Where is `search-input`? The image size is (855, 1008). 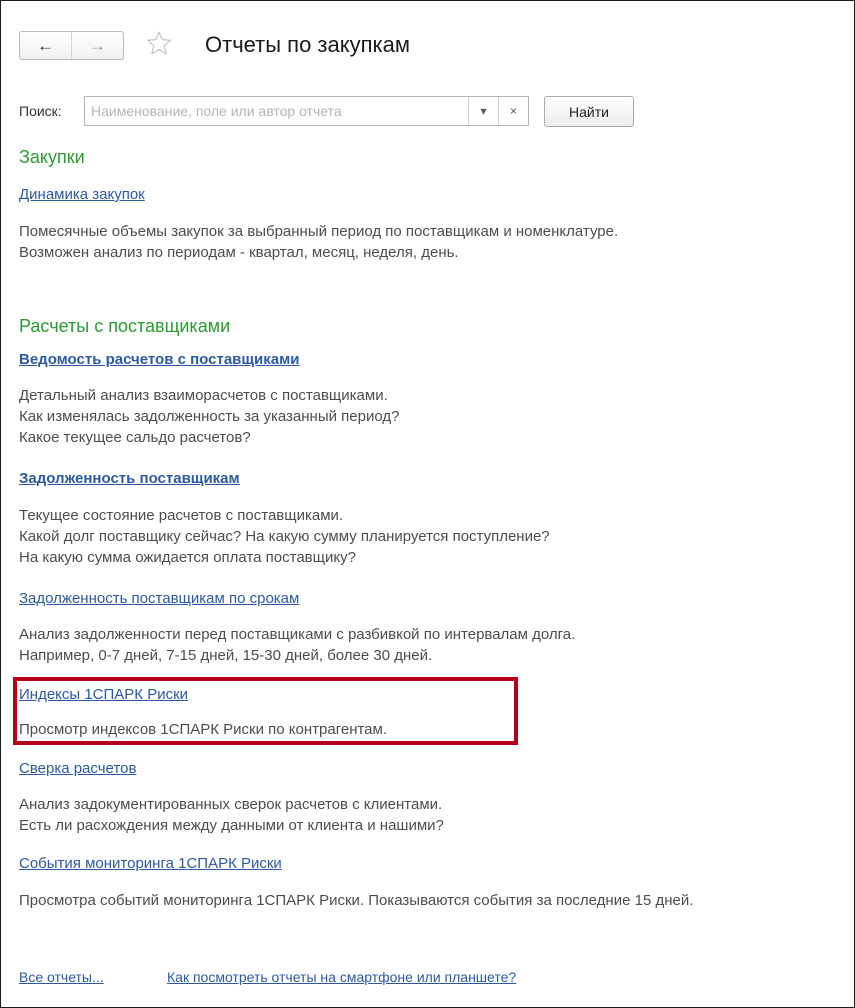
search-input is located at coordinates (276, 111).